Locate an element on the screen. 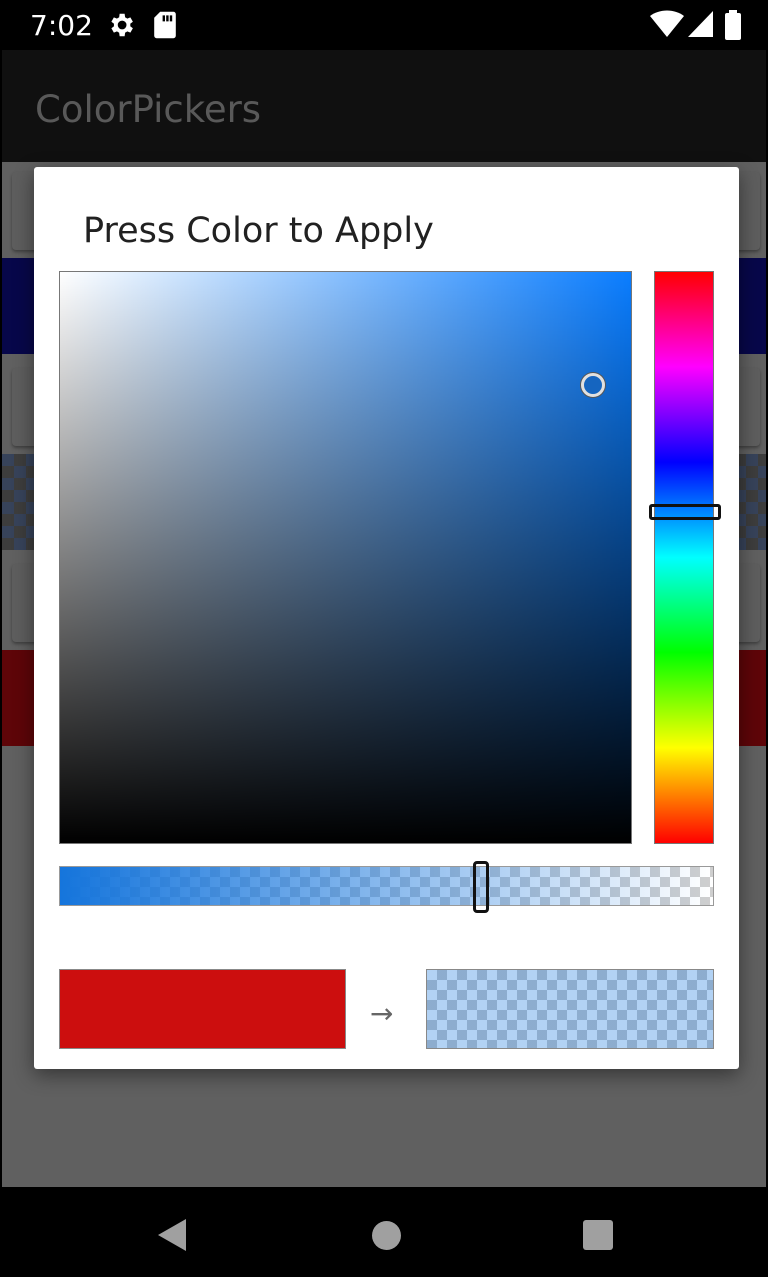 This screenshot has width=768, height=1277. wifi-icon is located at coordinates (667, 26).